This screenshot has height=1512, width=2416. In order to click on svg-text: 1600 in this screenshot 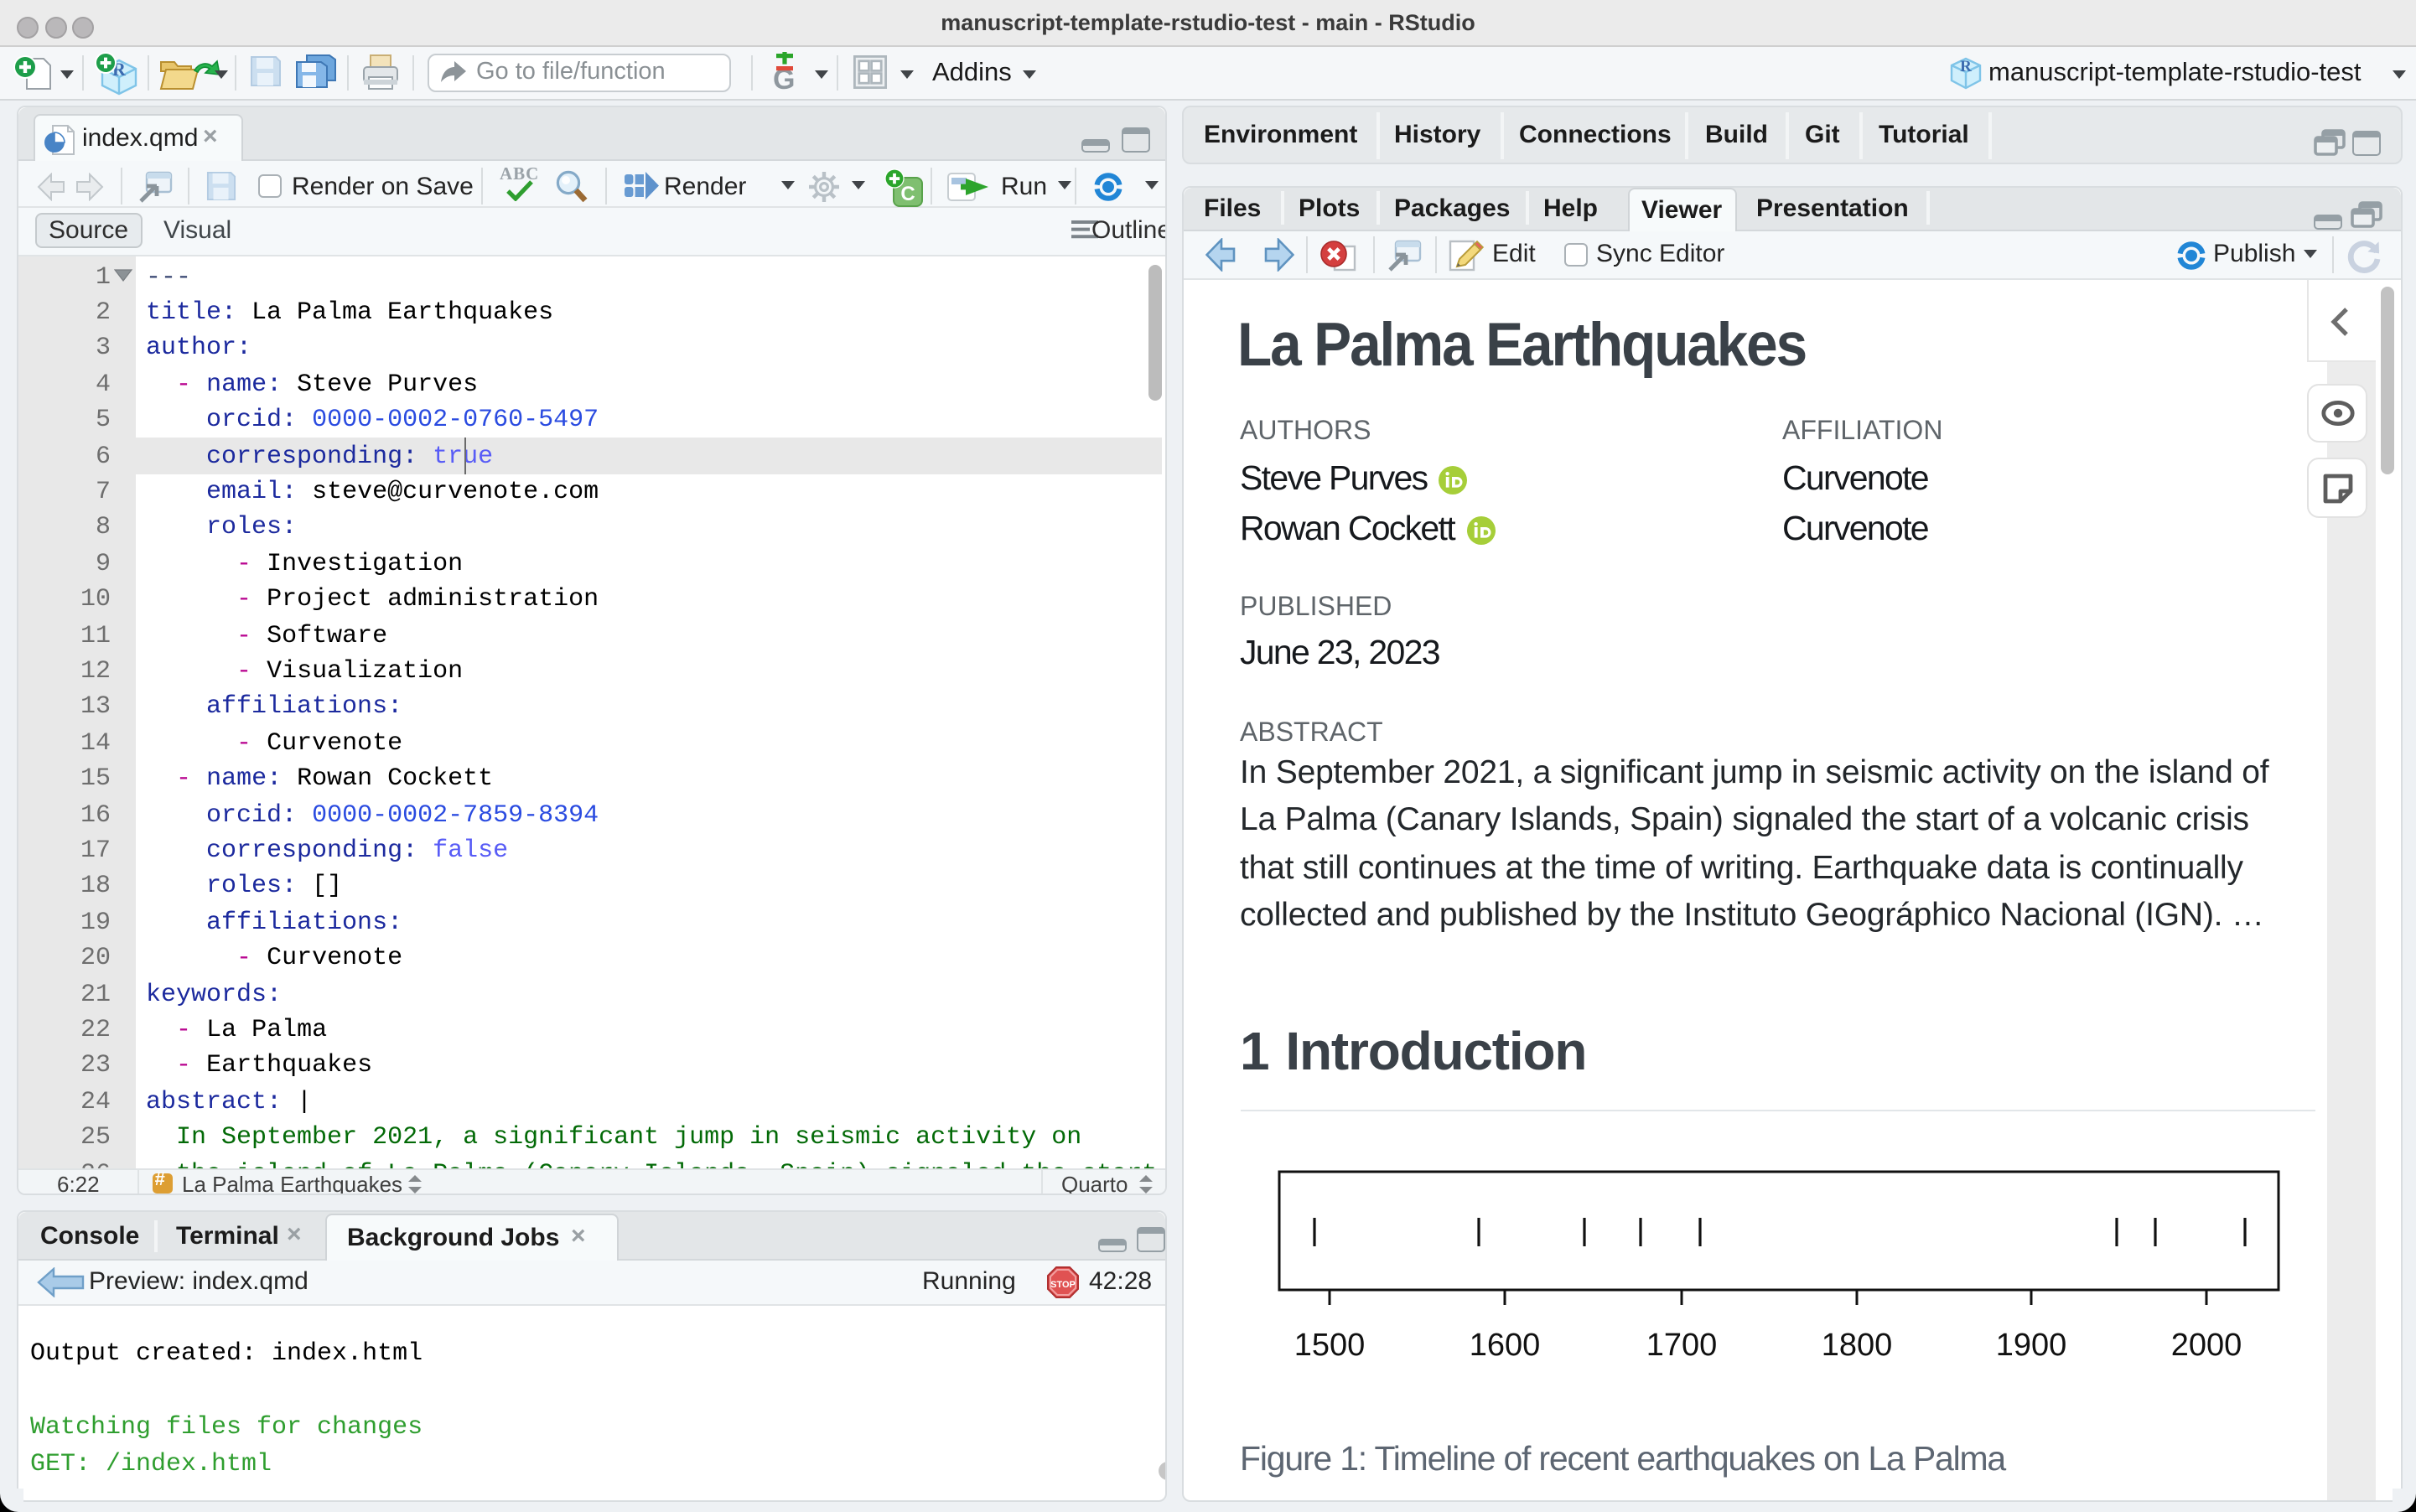, I will do `click(1505, 1344)`.